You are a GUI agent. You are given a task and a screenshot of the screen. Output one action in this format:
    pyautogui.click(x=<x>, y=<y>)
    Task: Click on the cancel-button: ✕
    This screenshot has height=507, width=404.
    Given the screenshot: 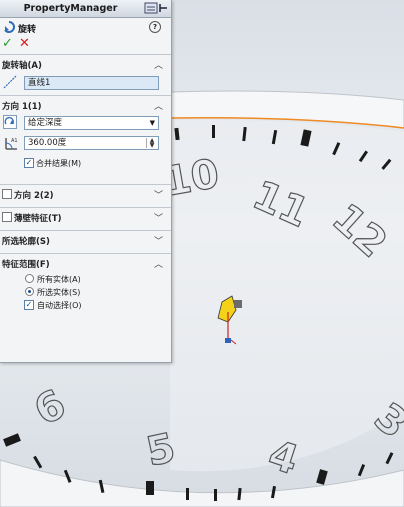 What is the action you would take?
    pyautogui.click(x=24, y=43)
    